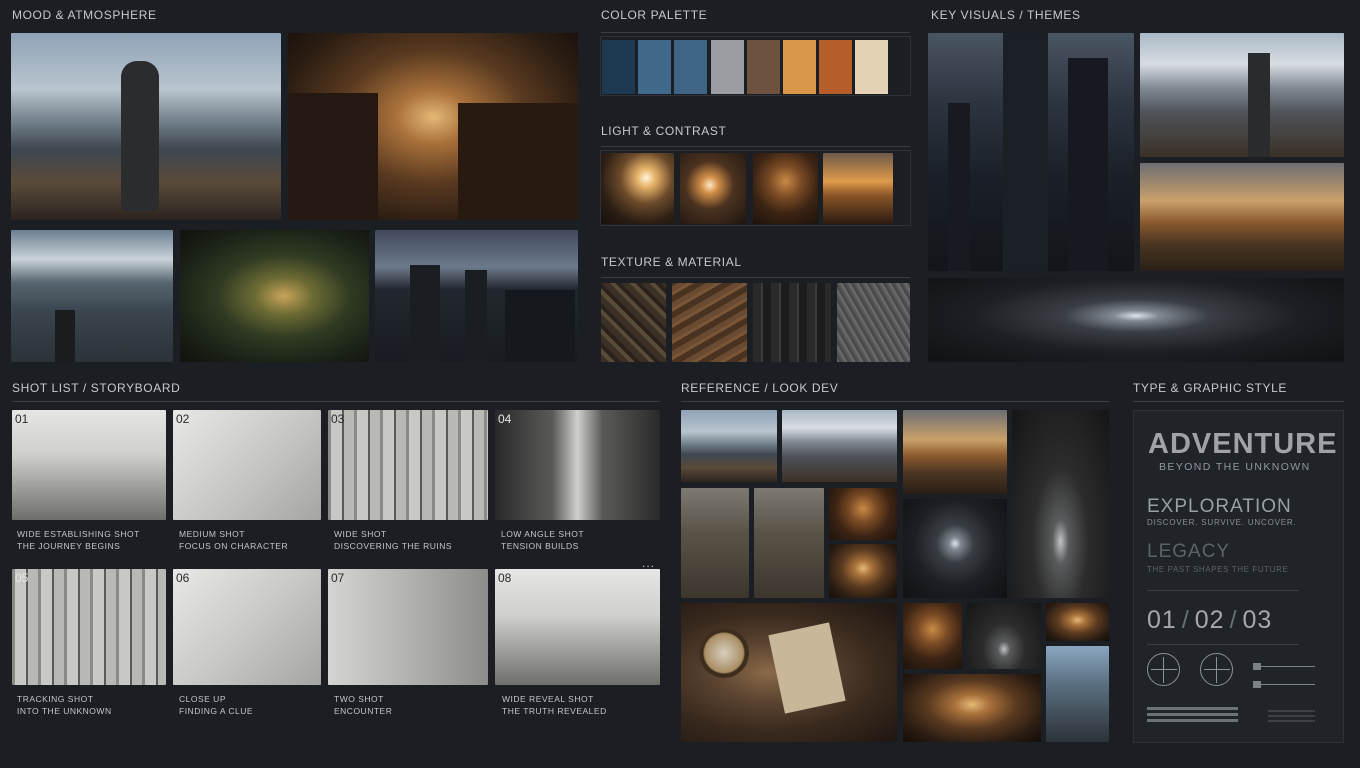 This screenshot has width=1360, height=768. I want to click on shot-caption-line2: INTO THE UNKNOWN, so click(64, 711).